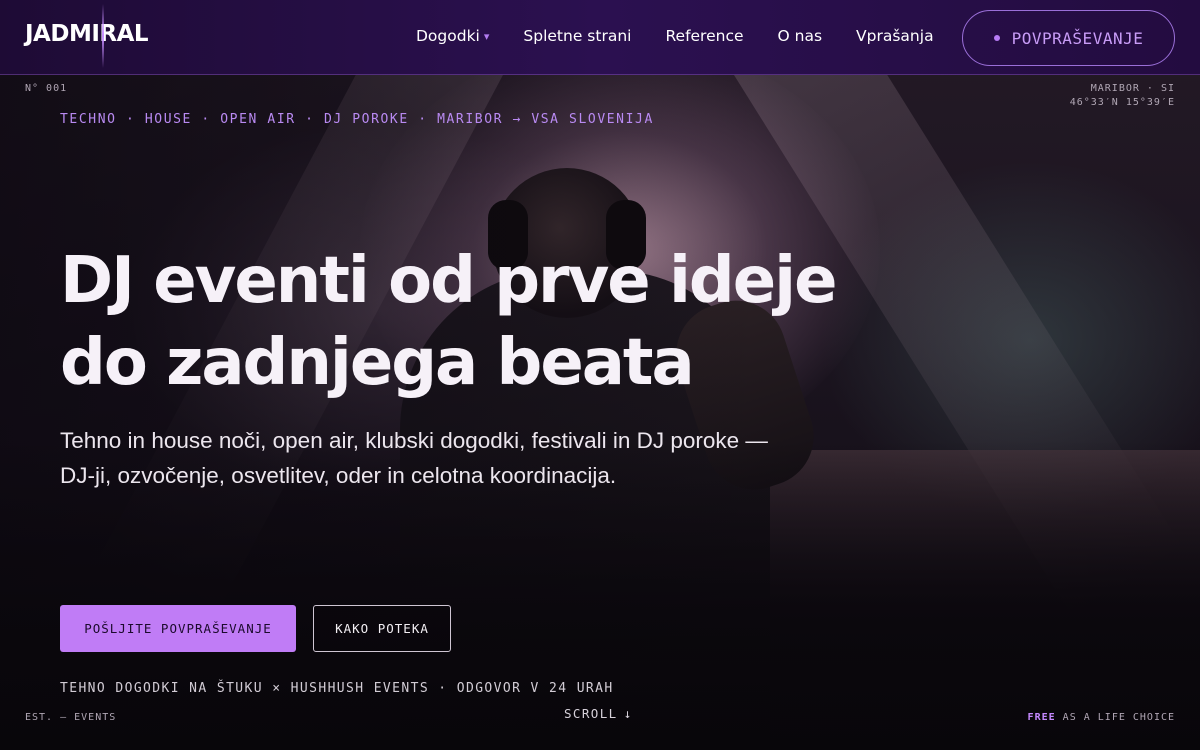  Describe the element at coordinates (377, 363) in the screenshot. I see `headline-line: do zadnjega beata` at that location.